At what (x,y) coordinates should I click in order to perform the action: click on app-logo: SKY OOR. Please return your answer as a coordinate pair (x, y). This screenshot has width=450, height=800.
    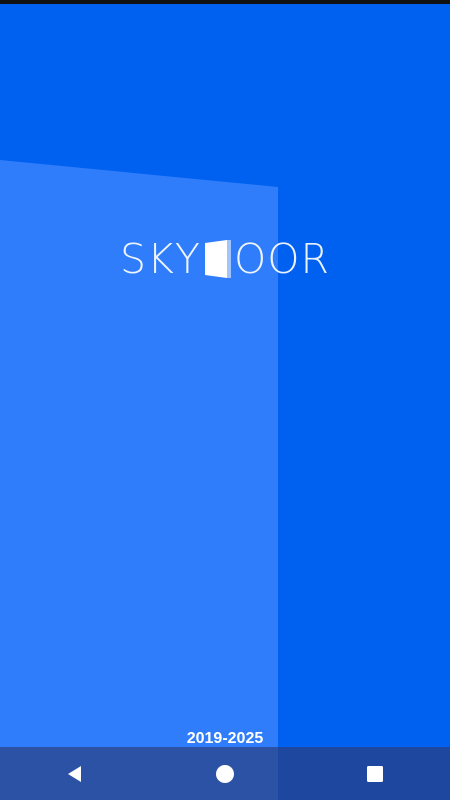
    Looking at the image, I should click on (225, 257).